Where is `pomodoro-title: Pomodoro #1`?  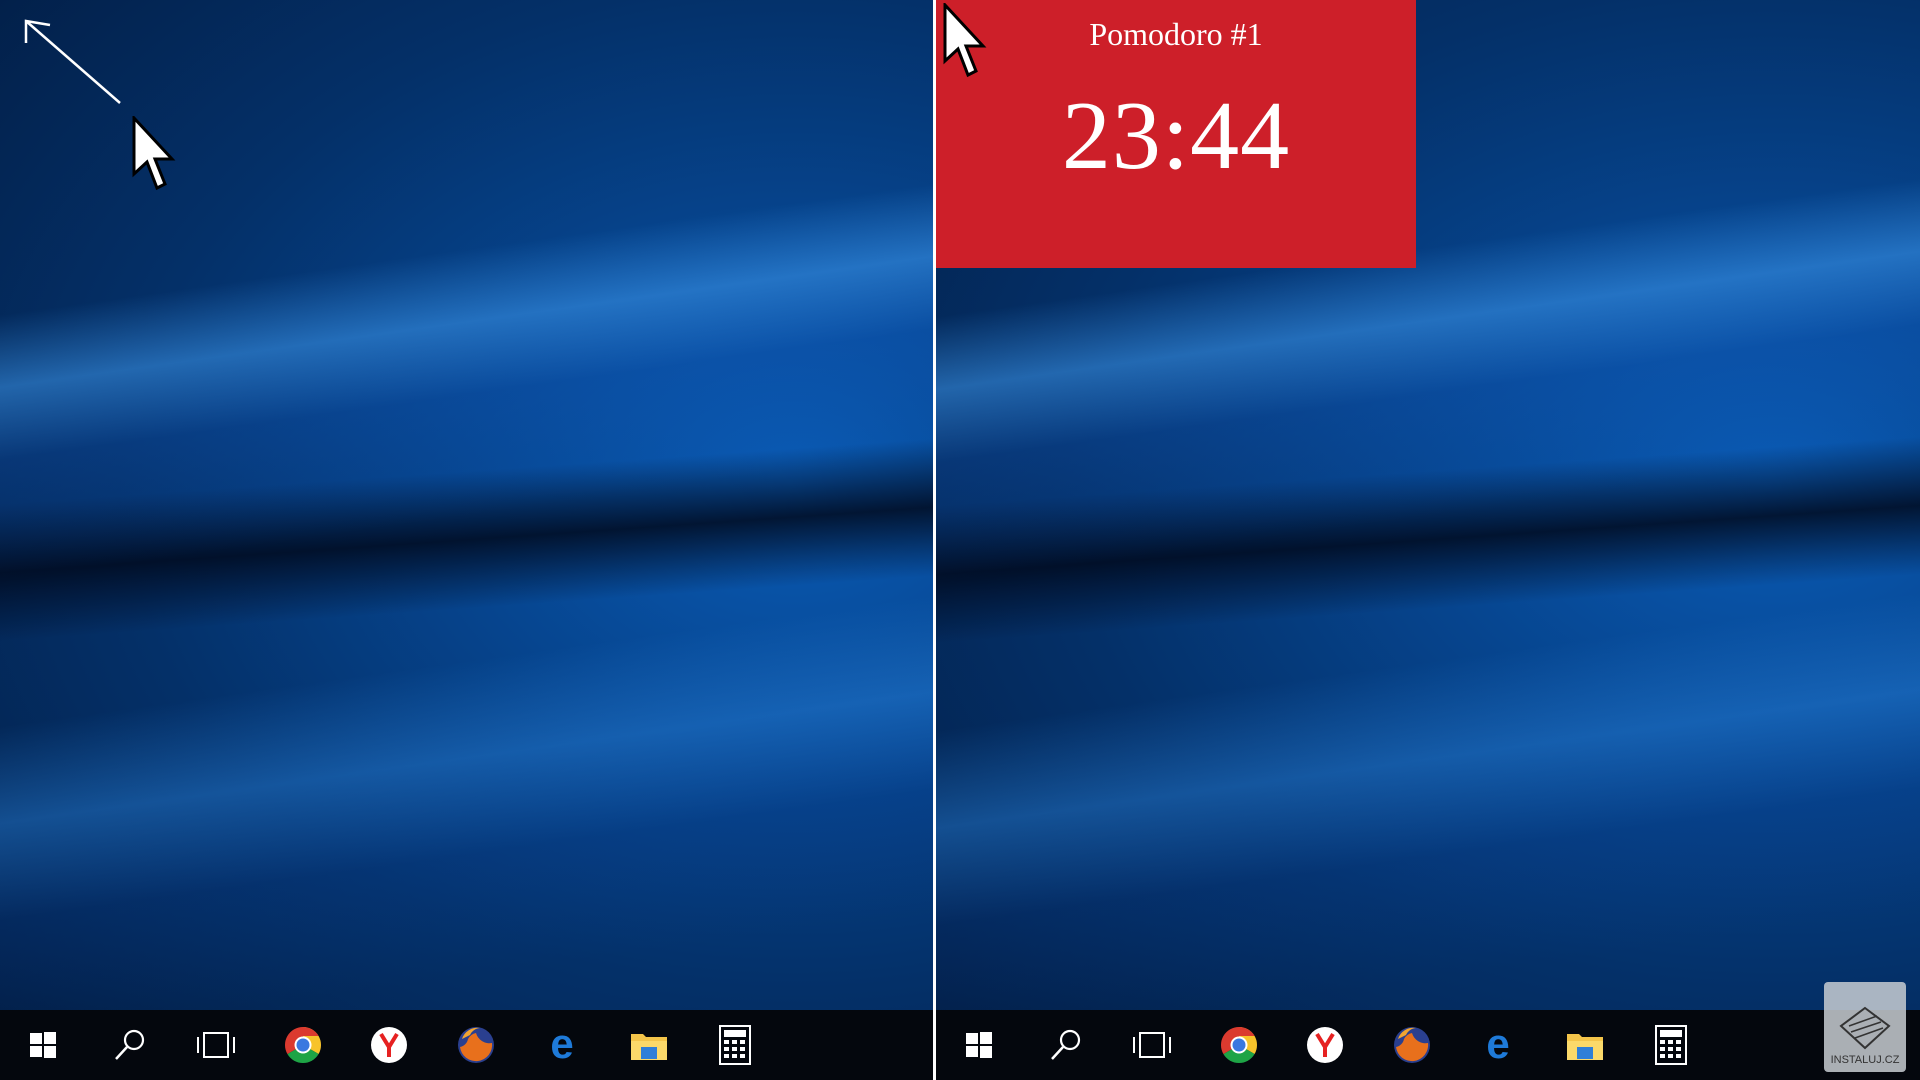 pomodoro-title: Pomodoro #1 is located at coordinates (1176, 34).